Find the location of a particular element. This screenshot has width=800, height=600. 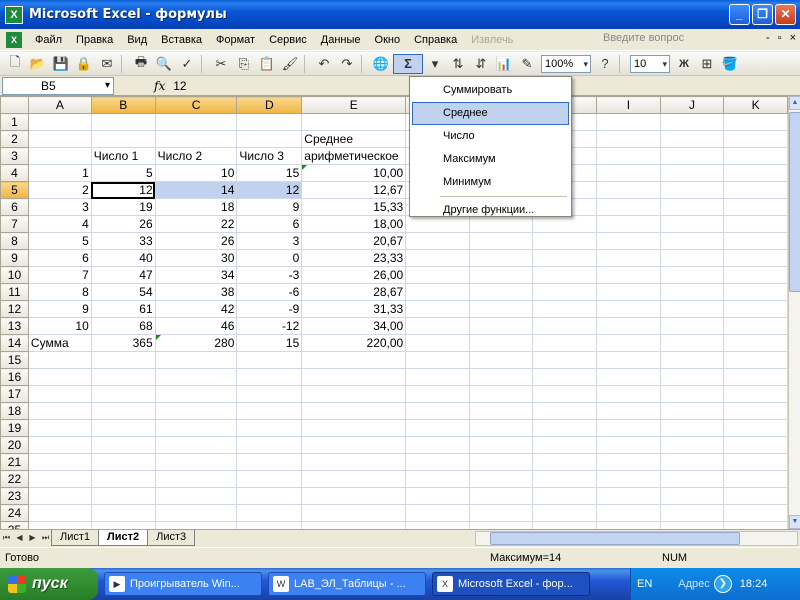

menu-item-min: Минимум is located at coordinates (490, 182).